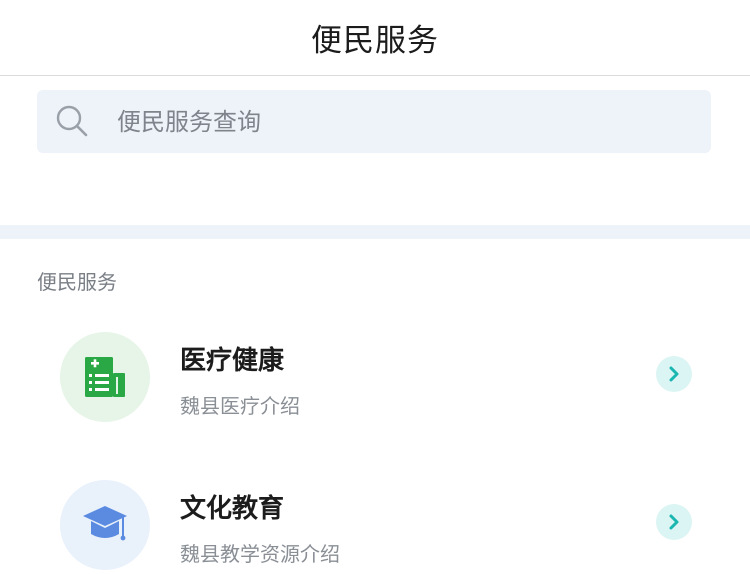 Image resolution: width=750 pixels, height=574 pixels. I want to click on education-icon-badge, so click(105, 525).